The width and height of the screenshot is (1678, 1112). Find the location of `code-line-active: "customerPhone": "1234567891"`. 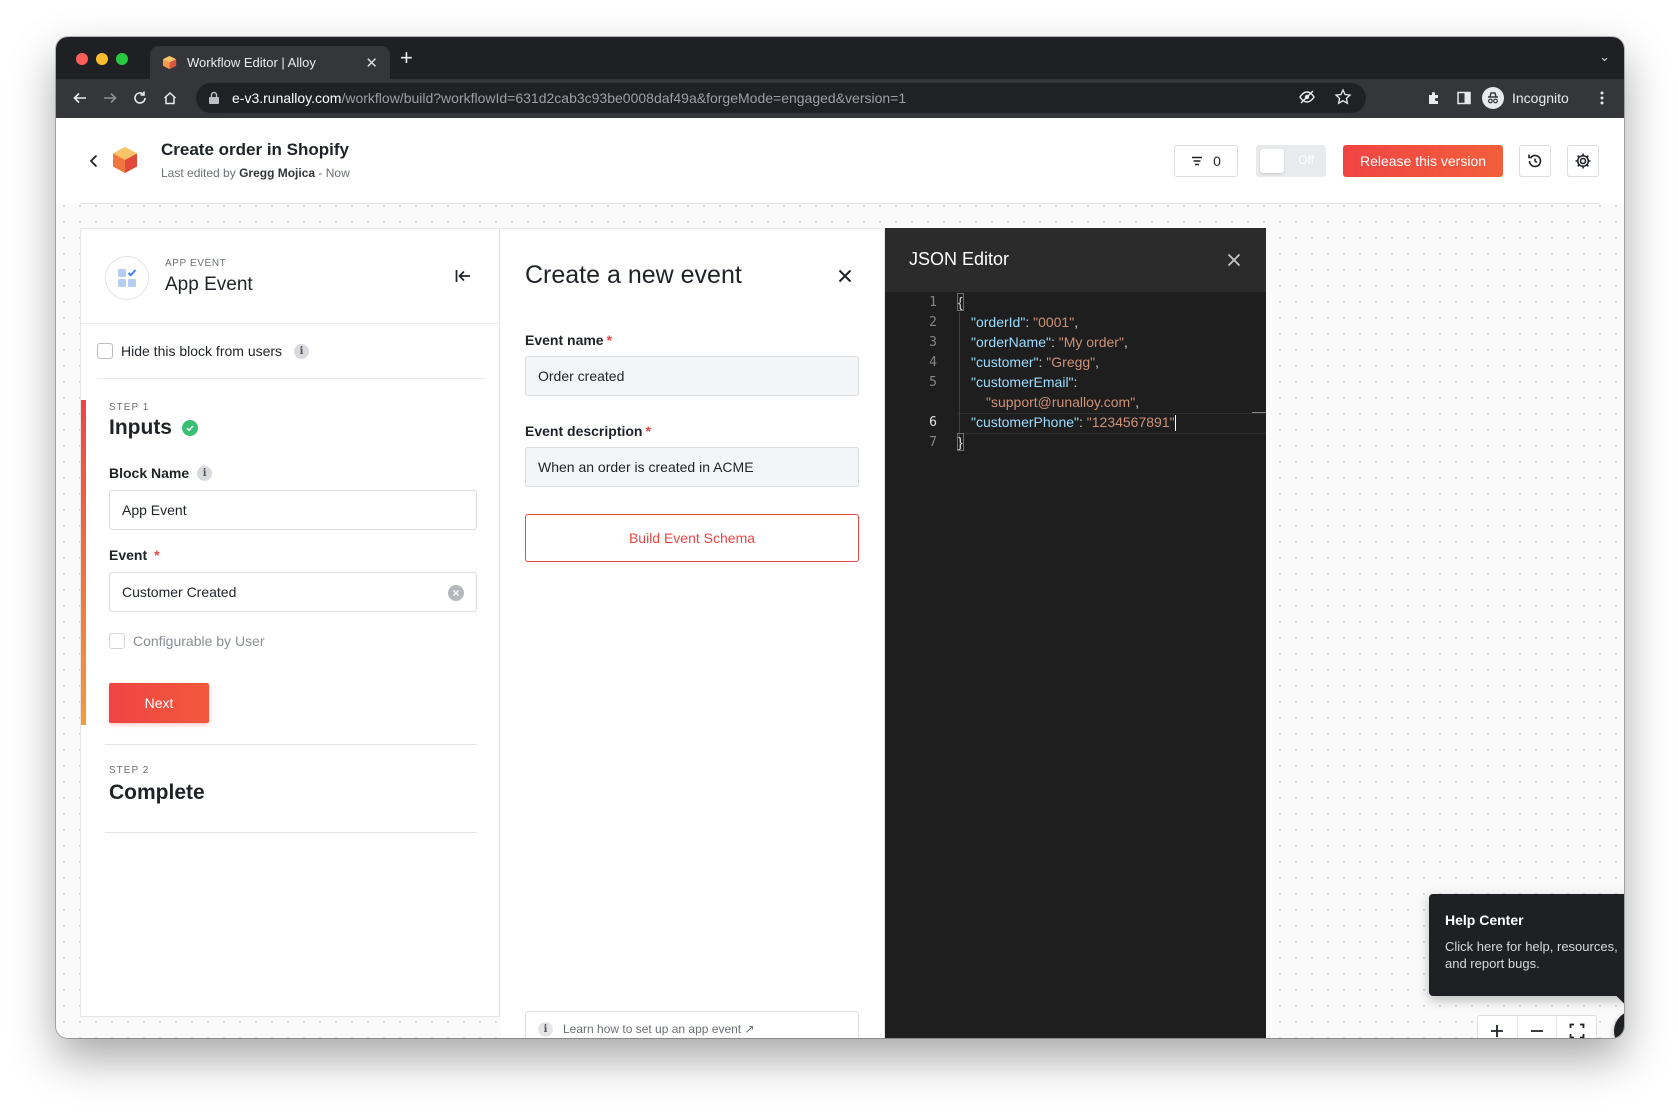

code-line-active: "customerPhone": "1234567891" is located at coordinates (1073, 423).